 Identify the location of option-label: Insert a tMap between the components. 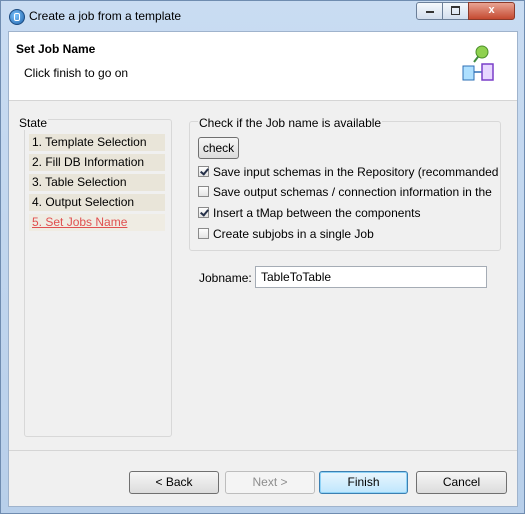
(317, 213).